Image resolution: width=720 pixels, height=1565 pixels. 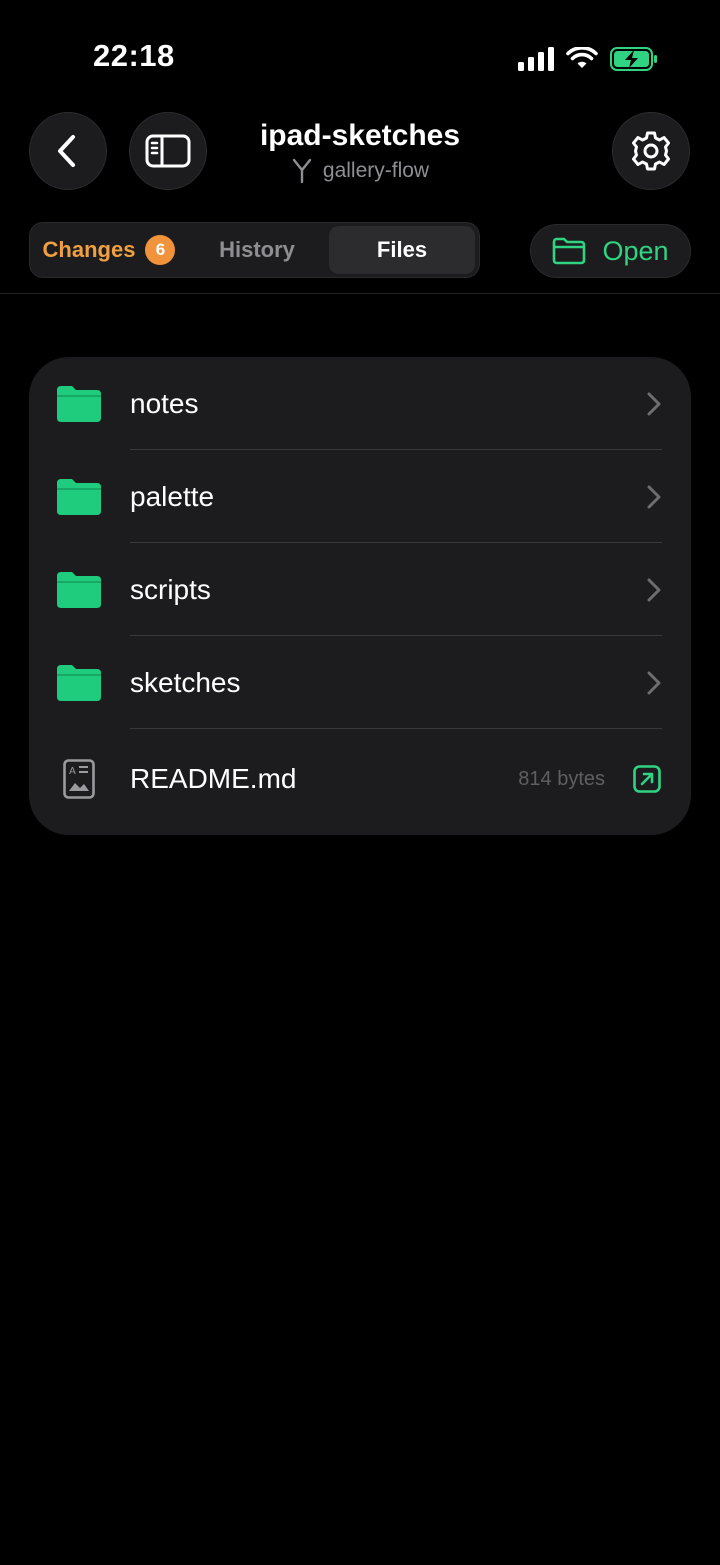 What do you see at coordinates (360, 779) in the screenshot?
I see `list-item-readme: A README.md 814 bytes` at bounding box center [360, 779].